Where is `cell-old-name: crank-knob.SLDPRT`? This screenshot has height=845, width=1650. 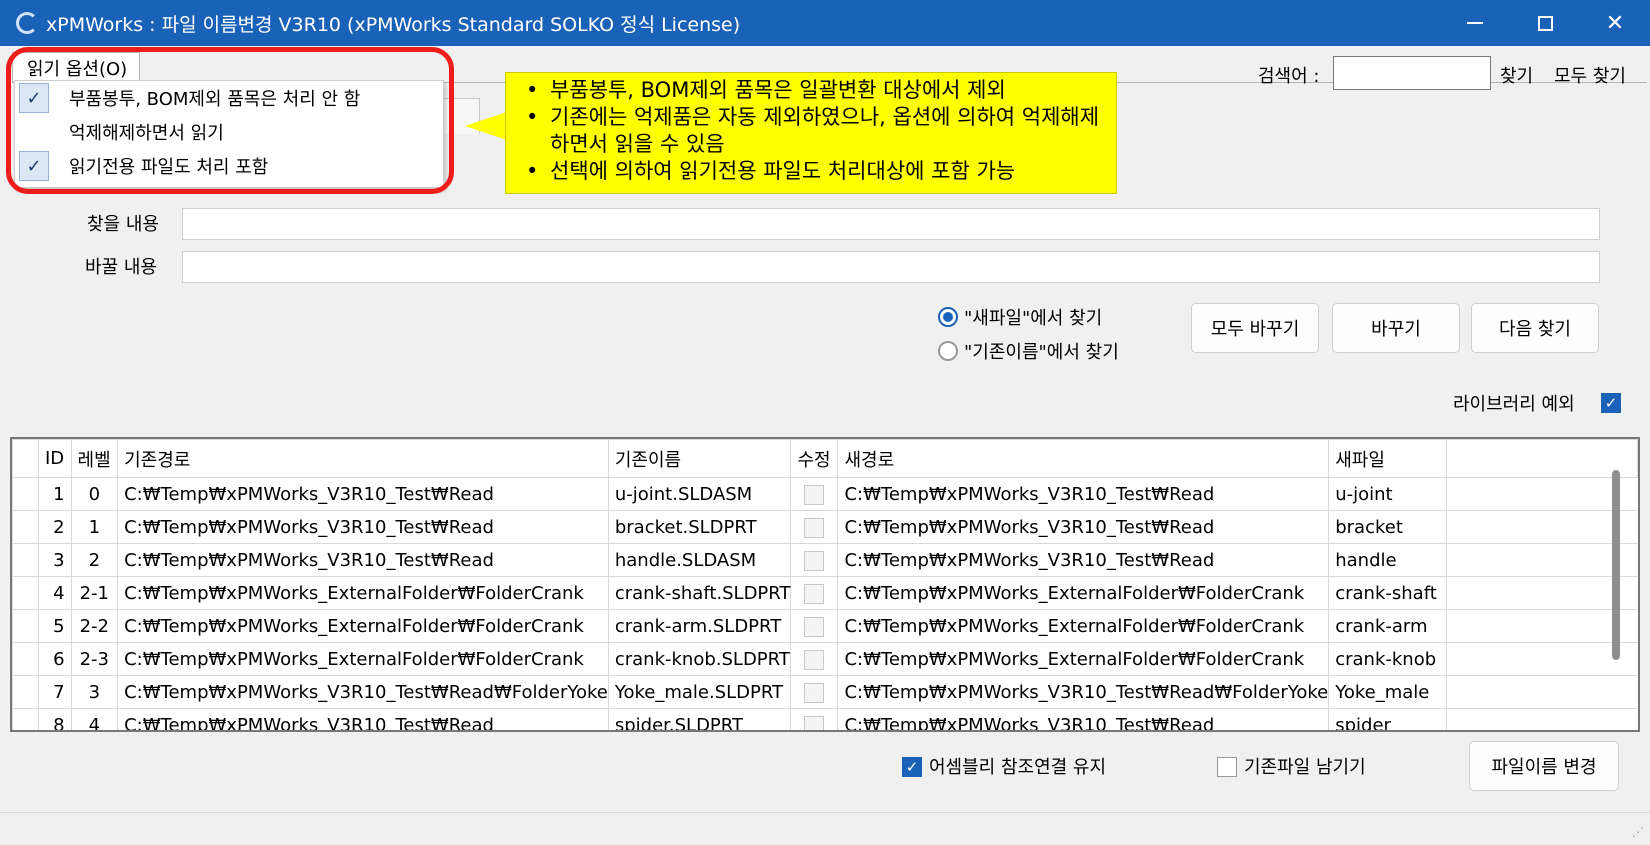
cell-old-name: crank-knob.SLDPRT is located at coordinates (699, 659).